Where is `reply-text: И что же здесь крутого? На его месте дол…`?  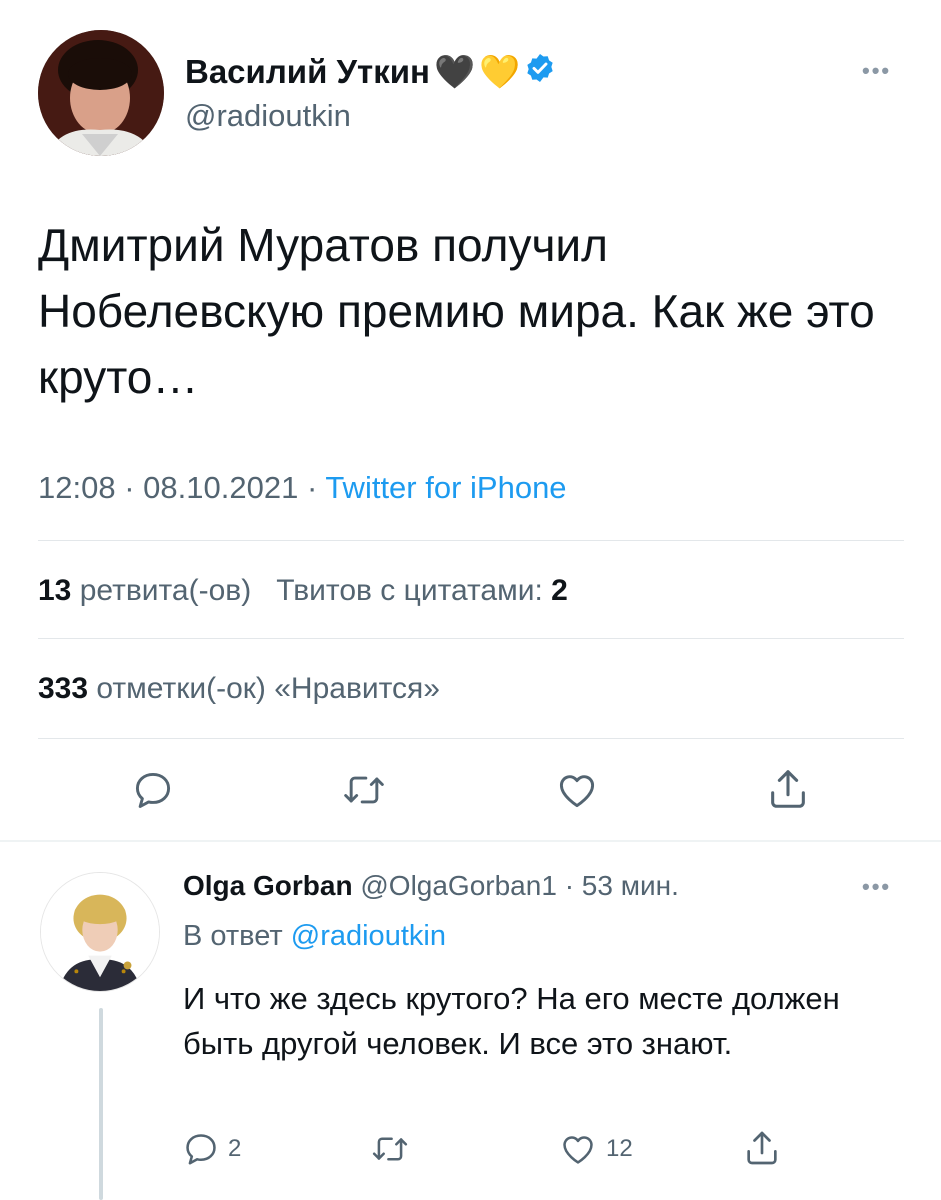 reply-text: И что же здесь крутого? На его месте дол… is located at coordinates (511, 1021).